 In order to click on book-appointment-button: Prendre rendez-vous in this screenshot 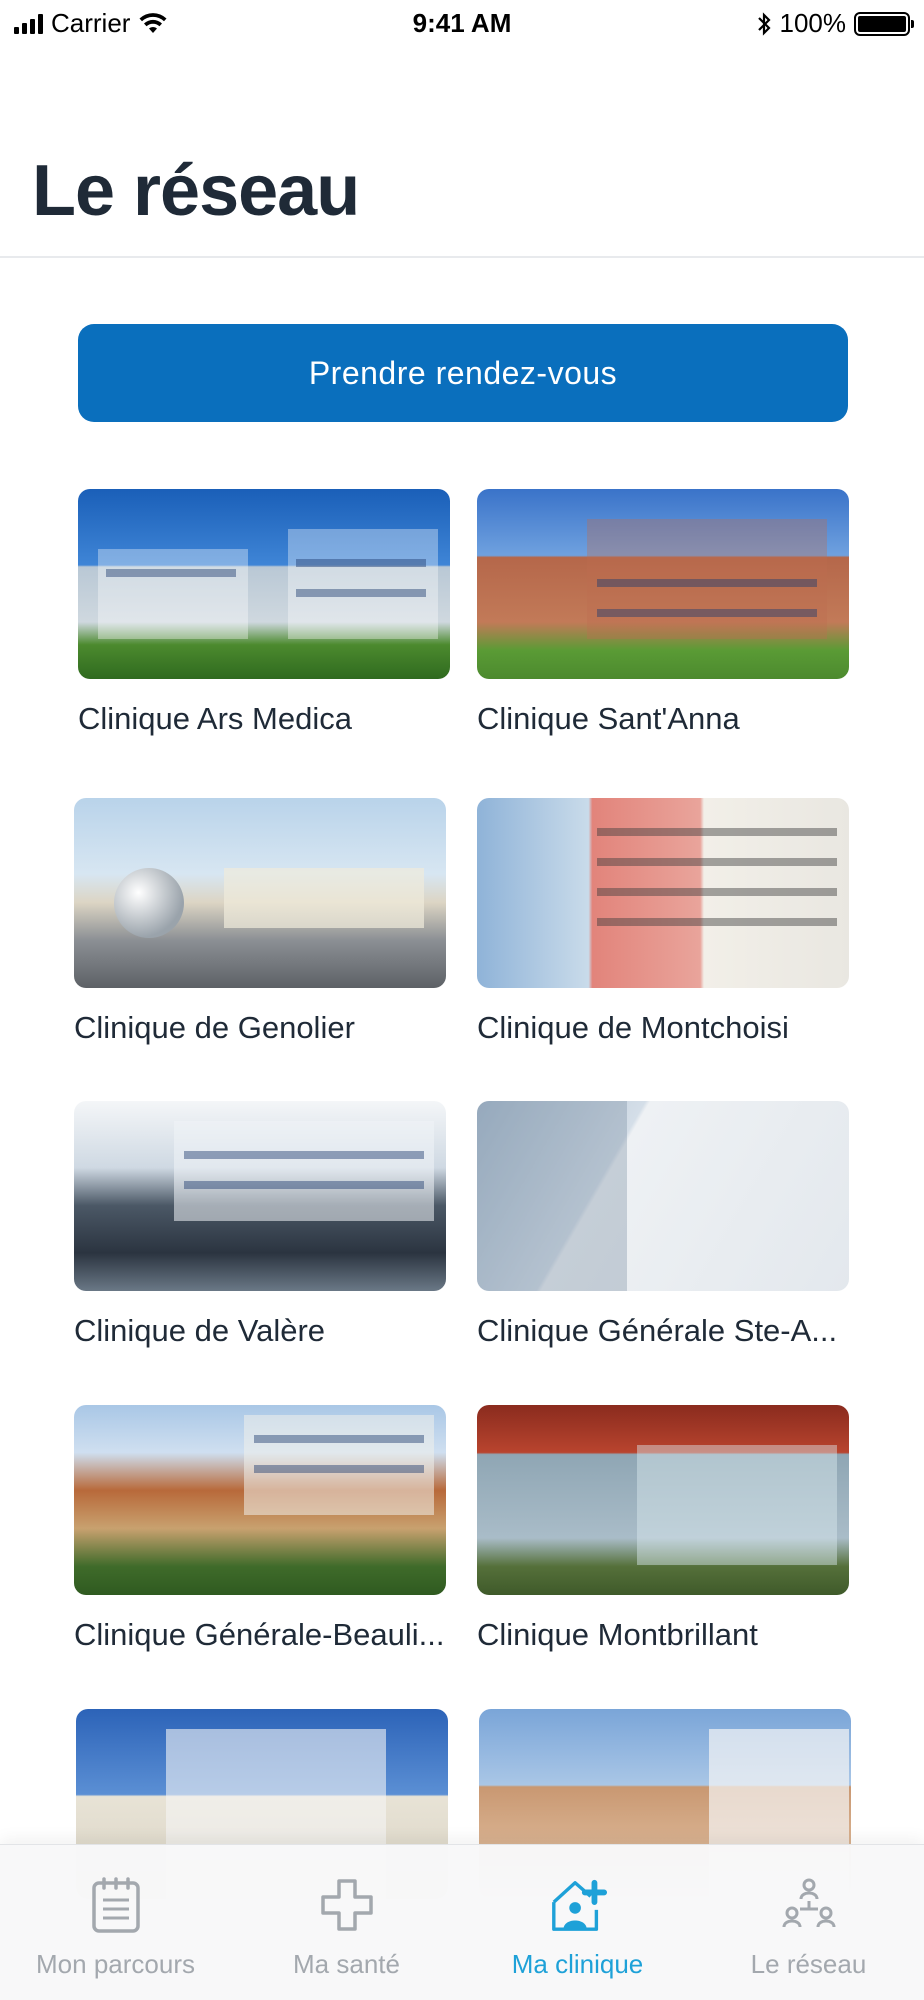, I will do `click(463, 373)`.